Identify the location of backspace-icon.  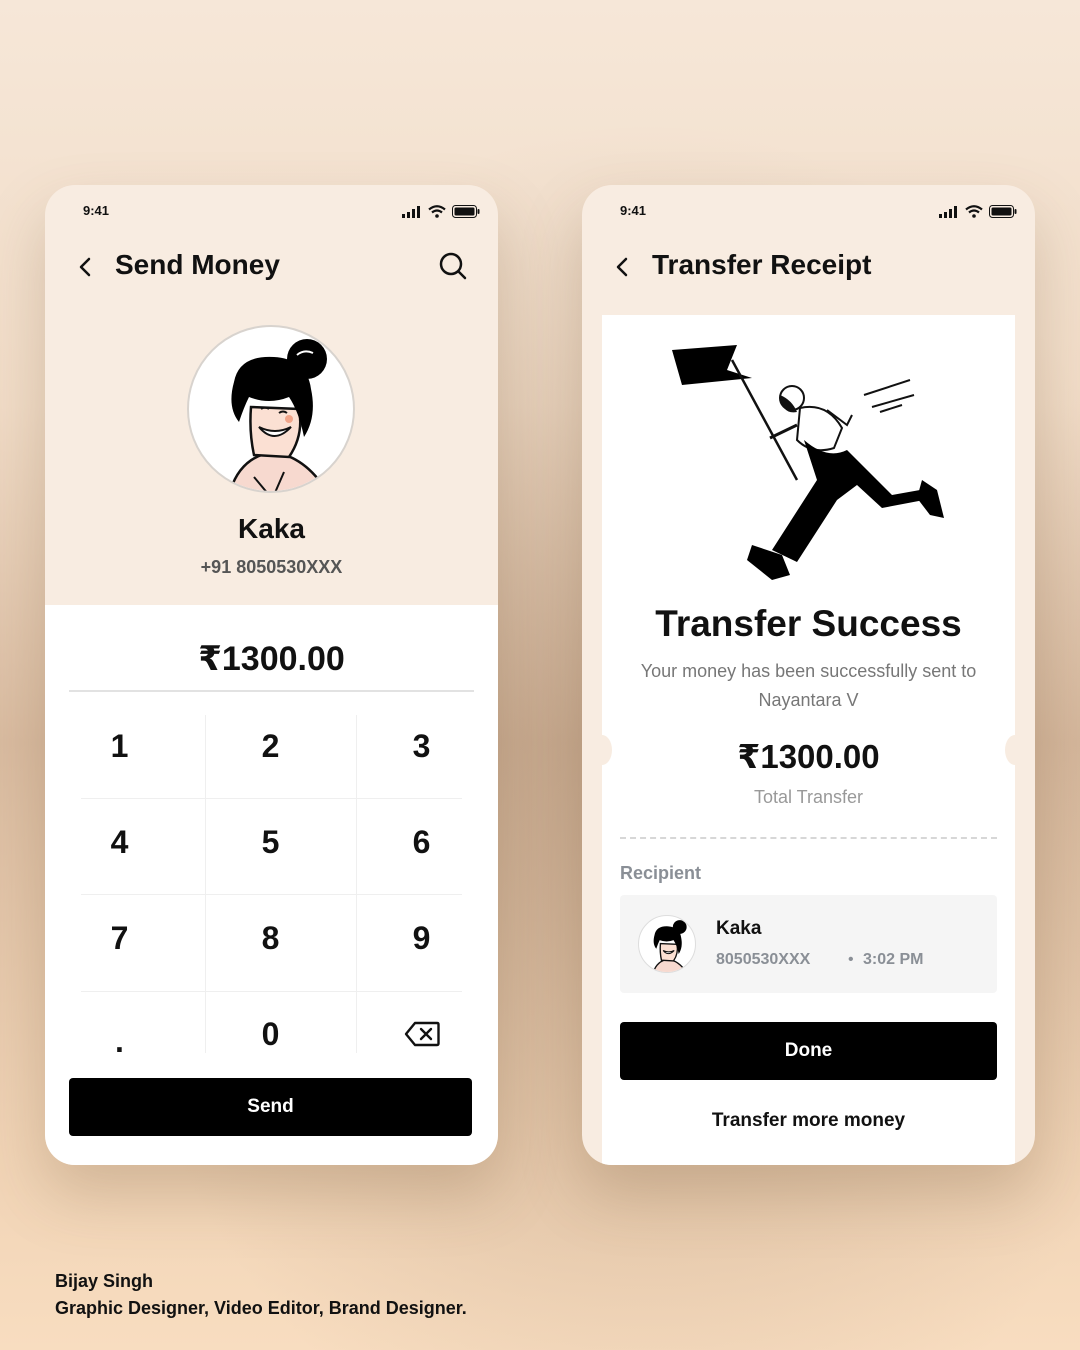
(422, 1034).